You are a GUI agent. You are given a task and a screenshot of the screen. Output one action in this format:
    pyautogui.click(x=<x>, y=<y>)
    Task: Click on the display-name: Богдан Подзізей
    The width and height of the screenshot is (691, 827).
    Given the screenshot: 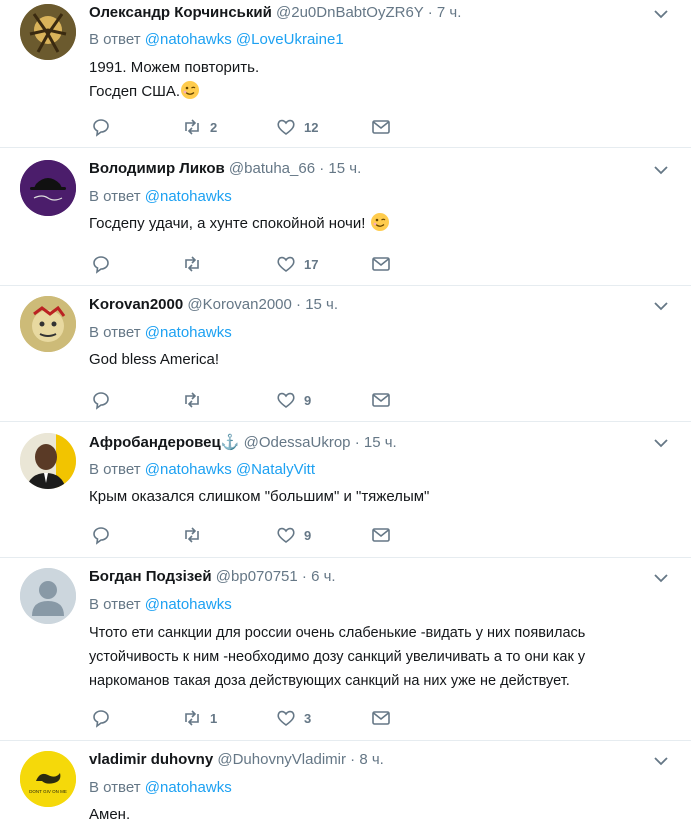 What is the action you would take?
    pyautogui.click(x=150, y=576)
    